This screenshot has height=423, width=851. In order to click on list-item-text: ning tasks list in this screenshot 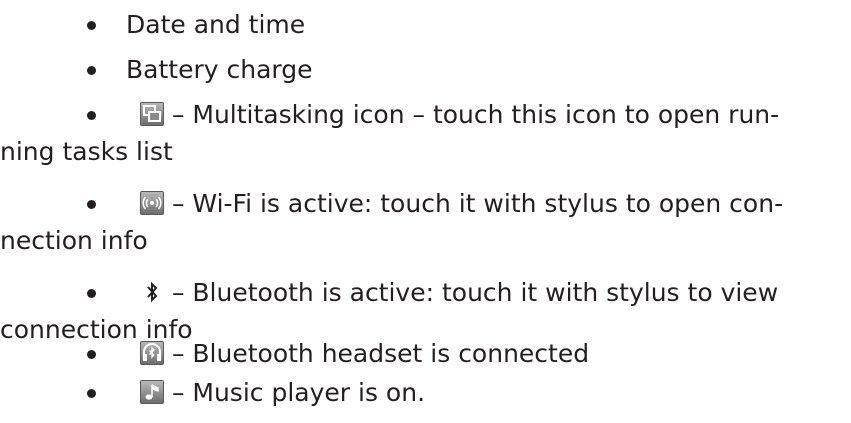, I will do `click(86, 151)`.